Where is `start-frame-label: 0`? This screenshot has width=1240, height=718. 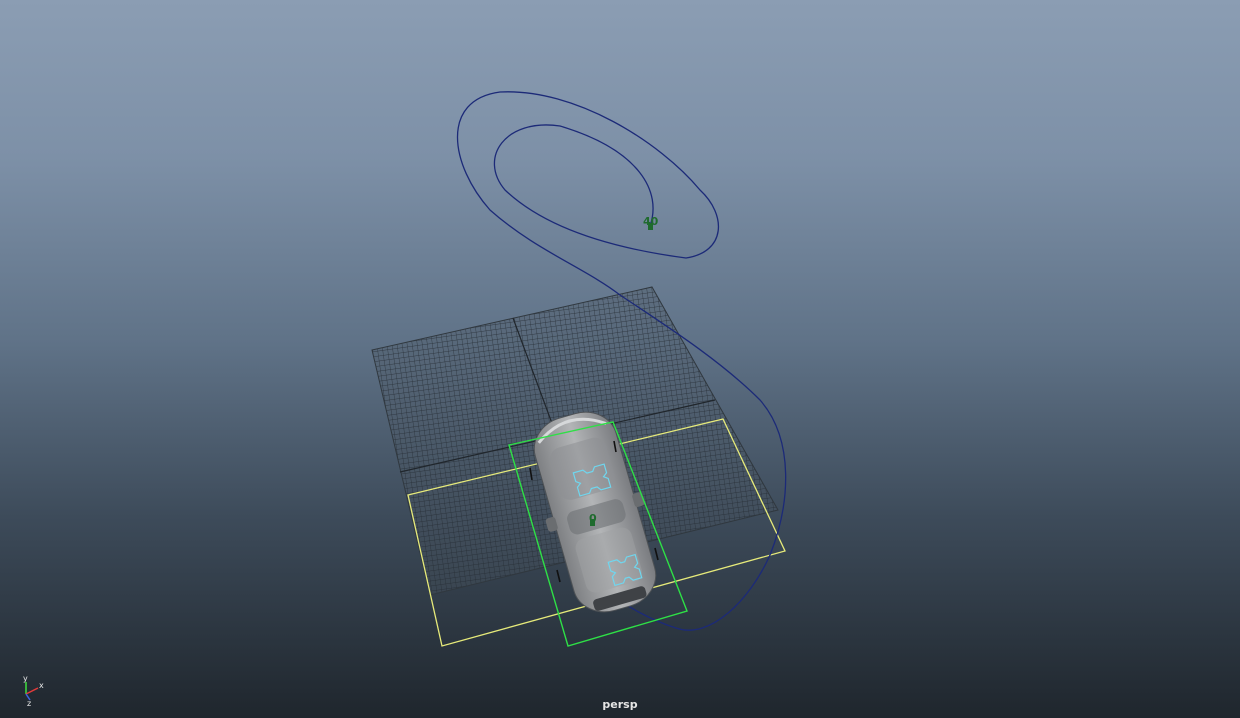
start-frame-label: 0 is located at coordinates (593, 518).